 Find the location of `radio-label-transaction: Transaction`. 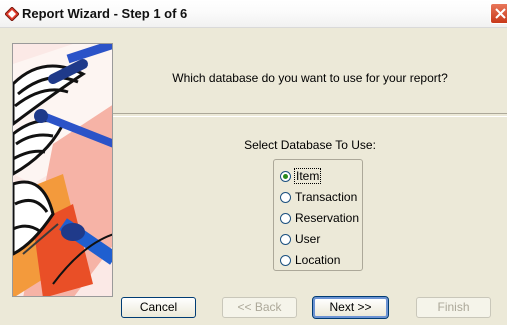

radio-label-transaction: Transaction is located at coordinates (326, 197).